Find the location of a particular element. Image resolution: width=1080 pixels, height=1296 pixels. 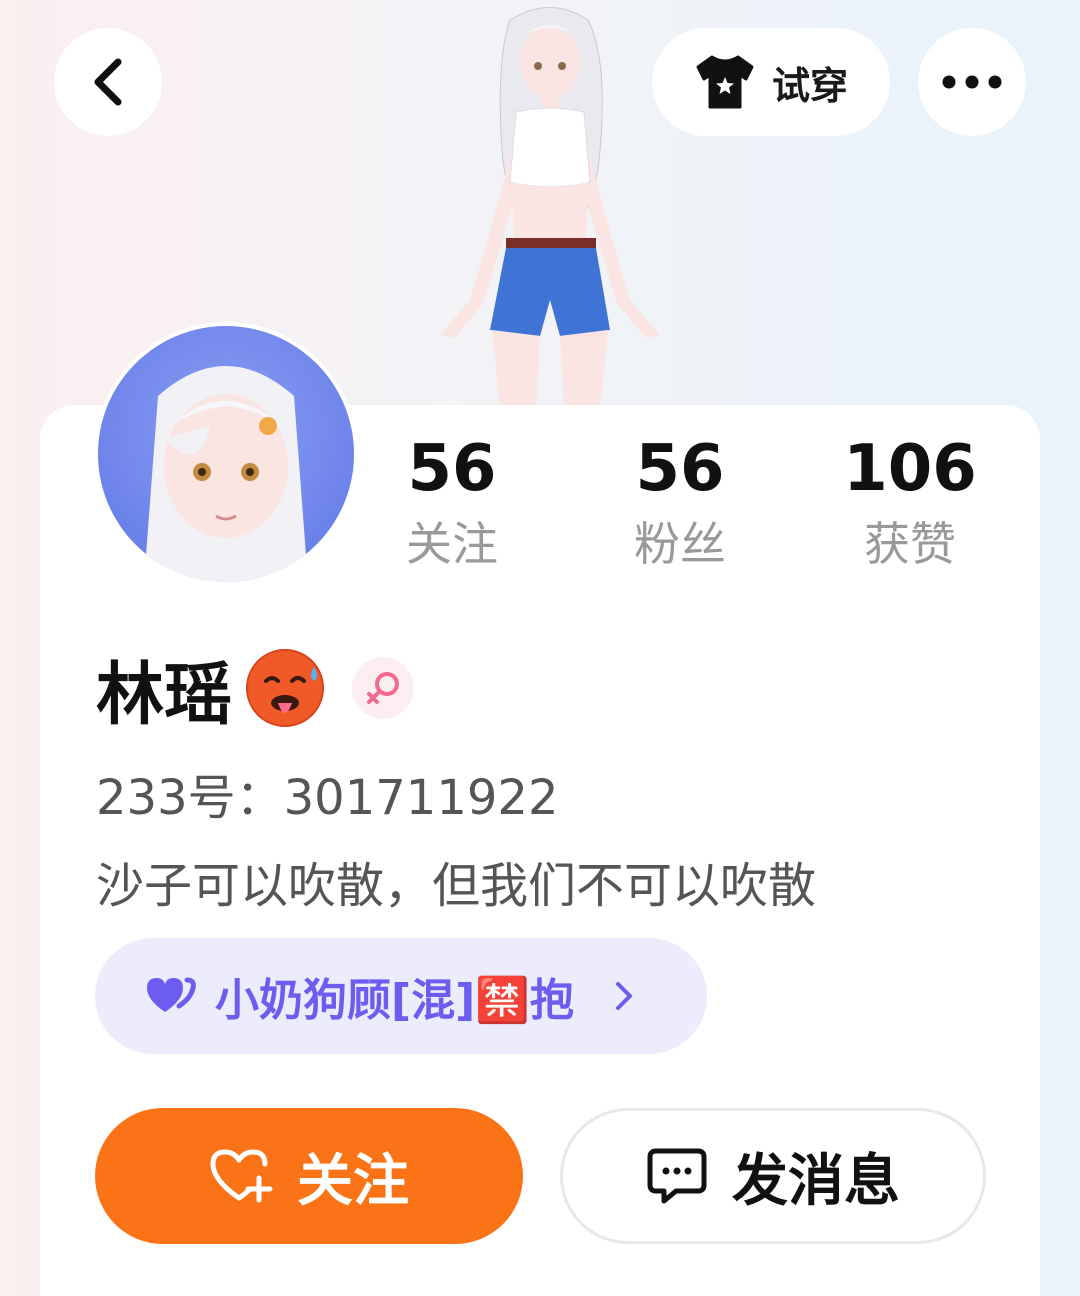

chevron-left-icon is located at coordinates (108, 82).